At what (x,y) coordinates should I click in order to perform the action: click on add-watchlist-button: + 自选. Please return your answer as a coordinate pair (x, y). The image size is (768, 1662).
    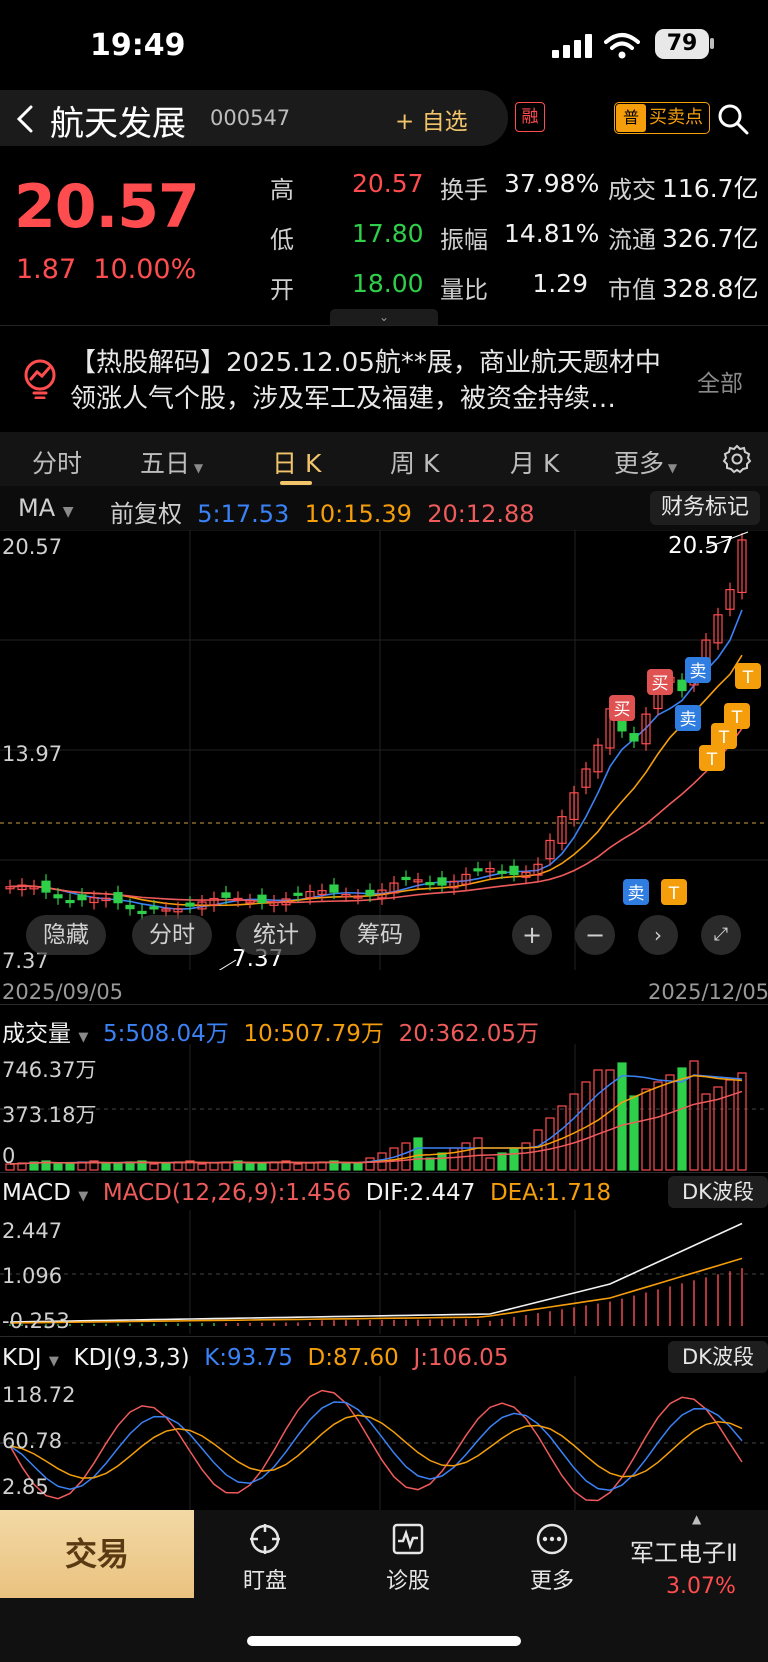
    Looking at the image, I should click on (431, 119).